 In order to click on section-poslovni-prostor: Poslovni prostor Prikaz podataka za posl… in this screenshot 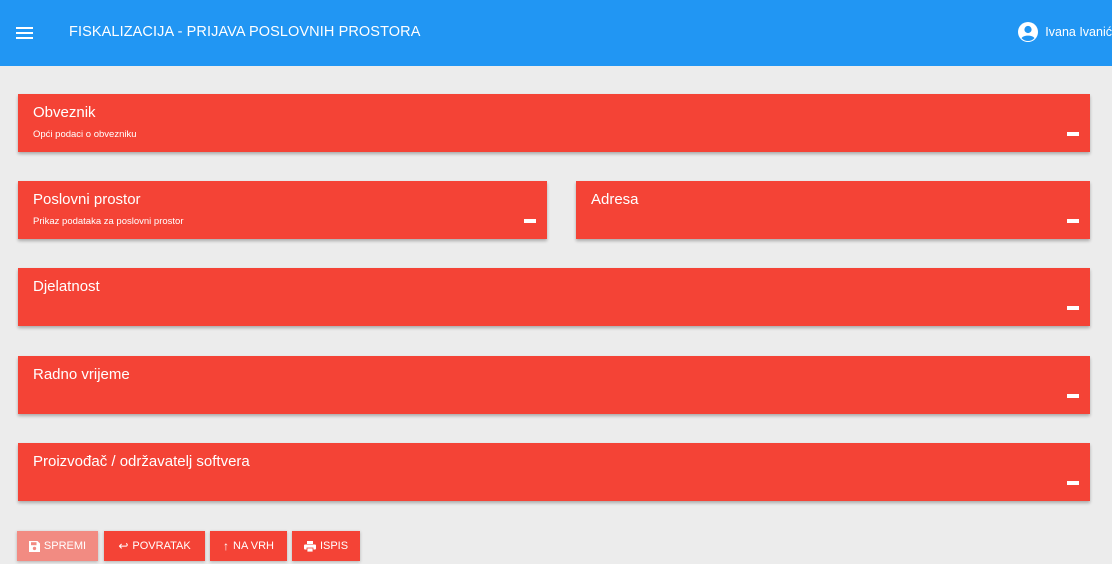, I will do `click(282, 210)`.